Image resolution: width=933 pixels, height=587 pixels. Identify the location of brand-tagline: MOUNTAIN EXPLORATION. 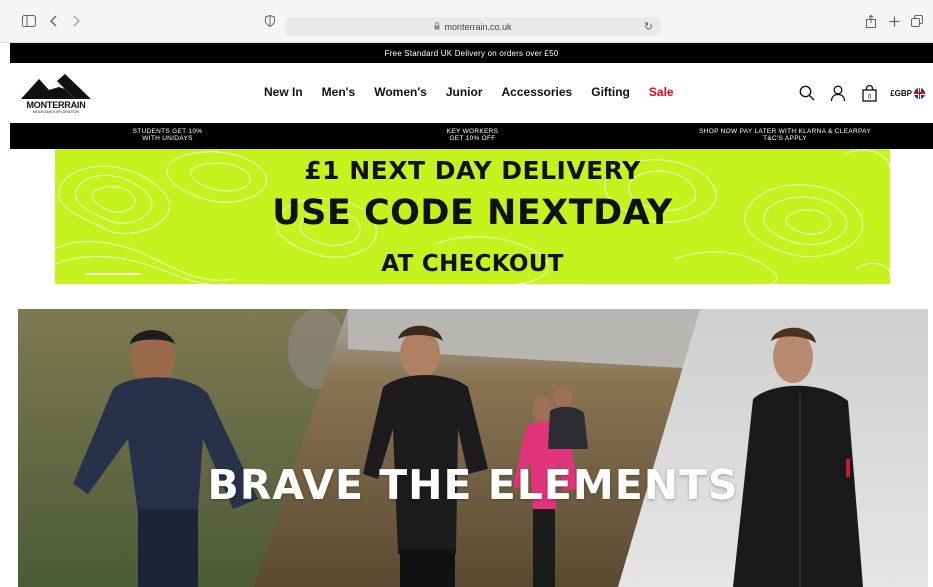
(55, 112).